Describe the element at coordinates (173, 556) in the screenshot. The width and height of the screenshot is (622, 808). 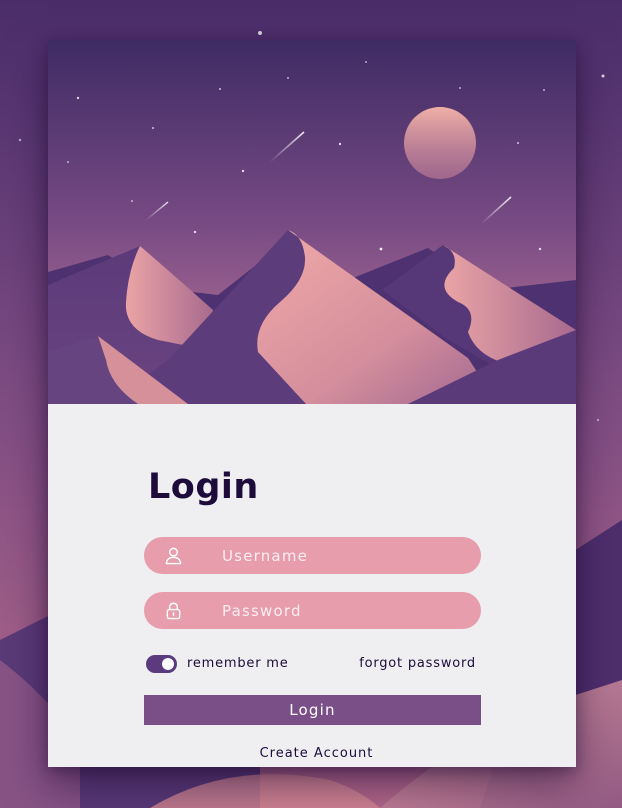
I see `user-icon` at that location.